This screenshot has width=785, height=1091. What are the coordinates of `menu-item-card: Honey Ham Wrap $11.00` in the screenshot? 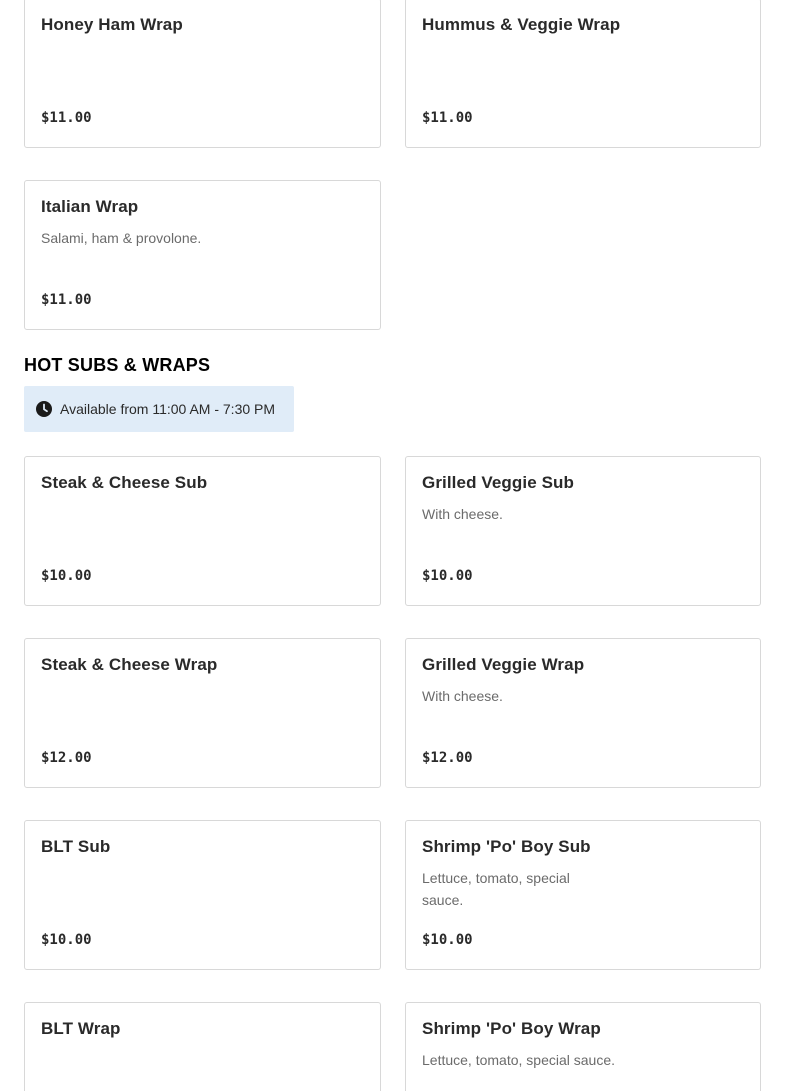 It's located at (202, 74).